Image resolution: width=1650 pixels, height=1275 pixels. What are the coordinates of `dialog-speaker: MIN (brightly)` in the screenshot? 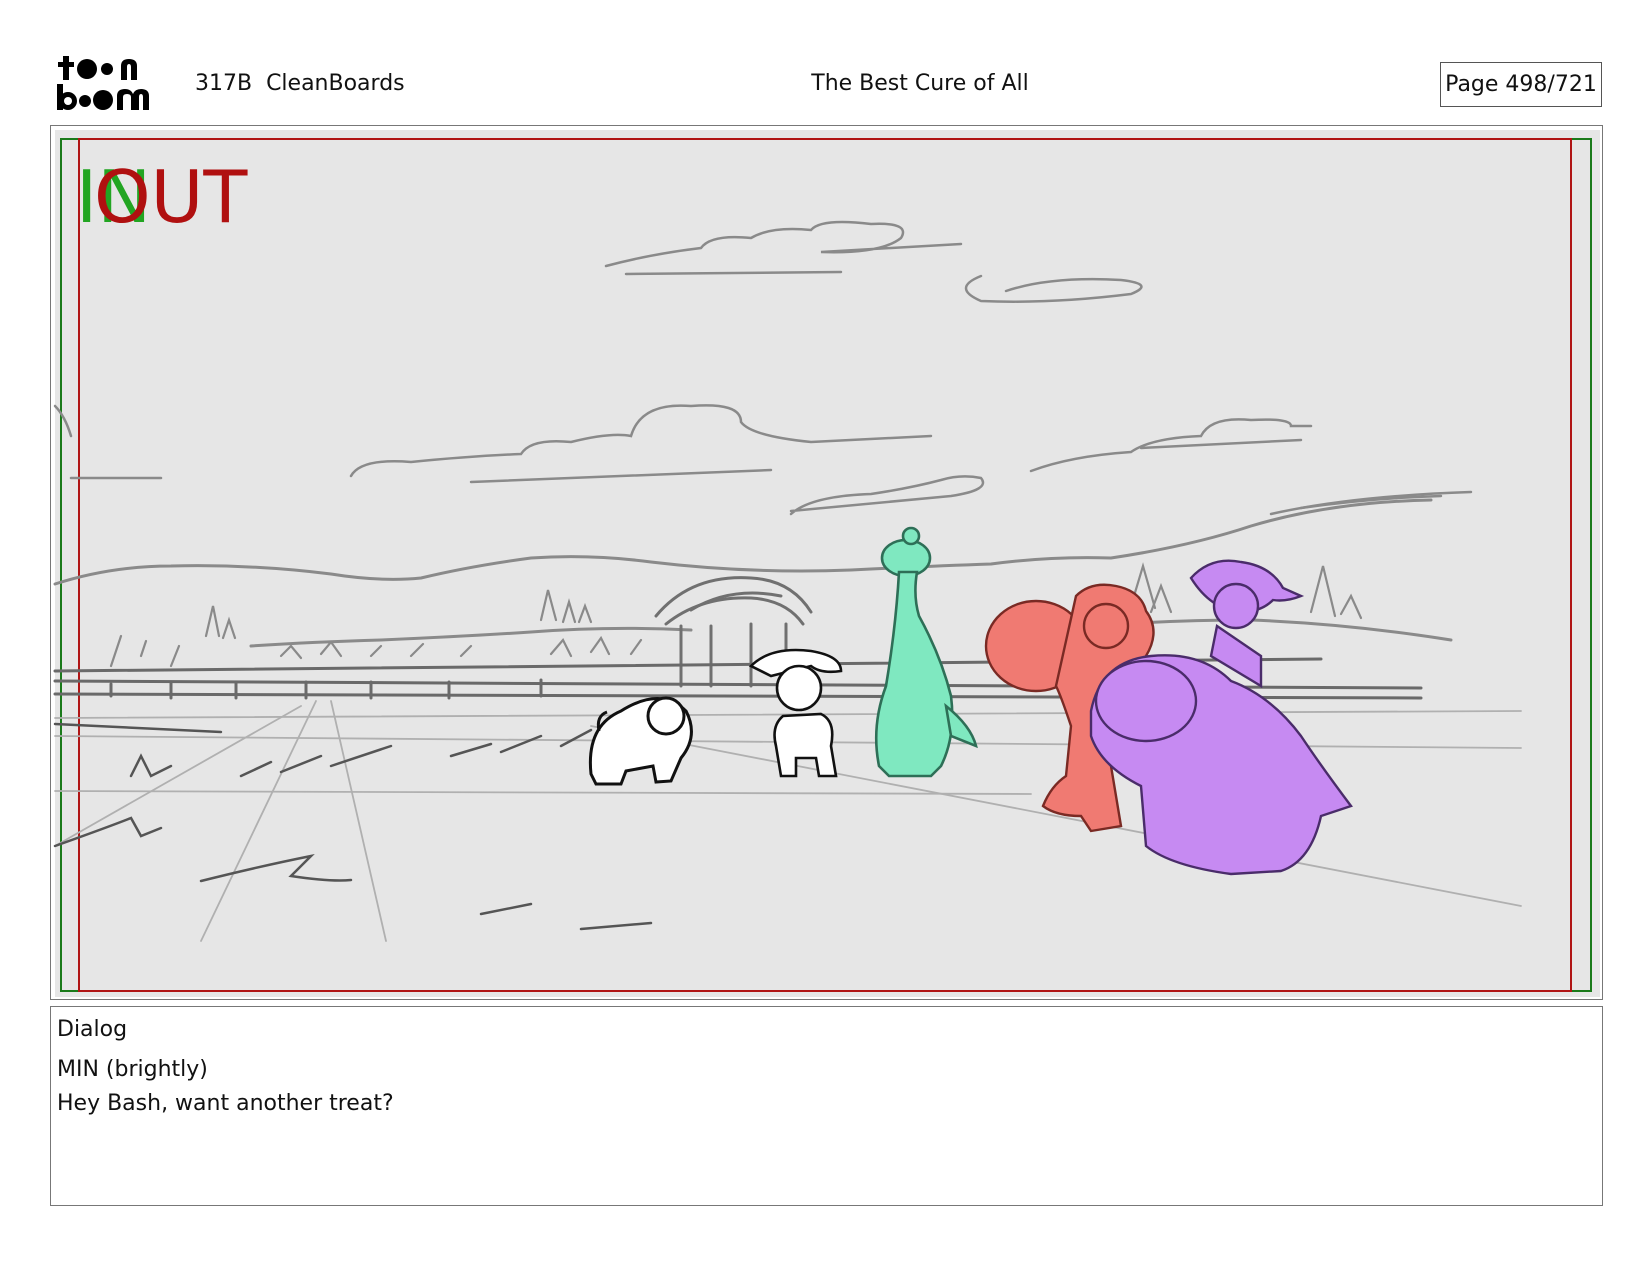 It's located at (132, 1069).